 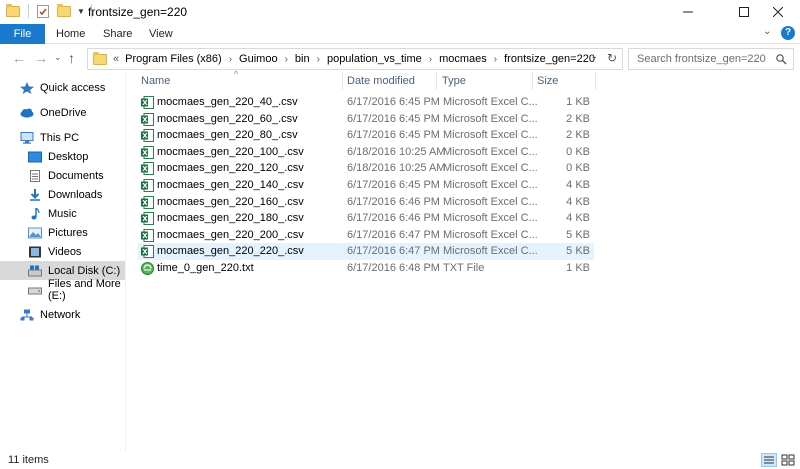 What do you see at coordinates (62, 156) in the screenshot?
I see `sidebar-item-desktop: Desktop` at bounding box center [62, 156].